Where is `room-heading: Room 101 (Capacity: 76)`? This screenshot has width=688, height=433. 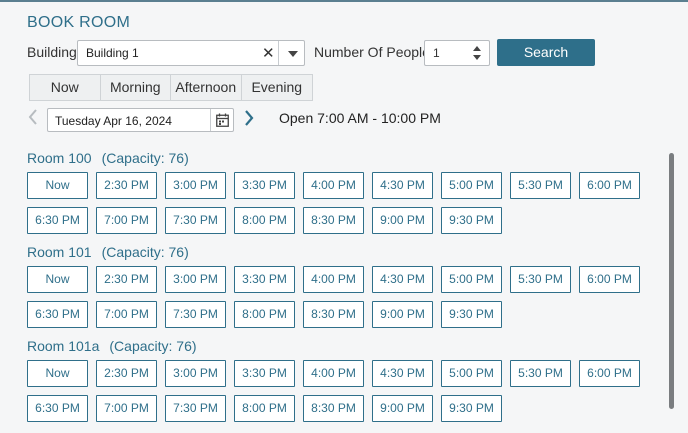
room-heading: Room 101 (Capacity: 76) is located at coordinates (339, 254).